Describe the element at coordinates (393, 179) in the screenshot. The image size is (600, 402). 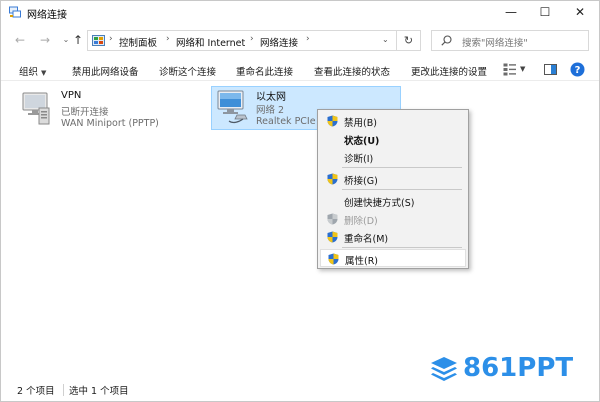
I see `menu-item-bridge: 桥接(G)` at that location.